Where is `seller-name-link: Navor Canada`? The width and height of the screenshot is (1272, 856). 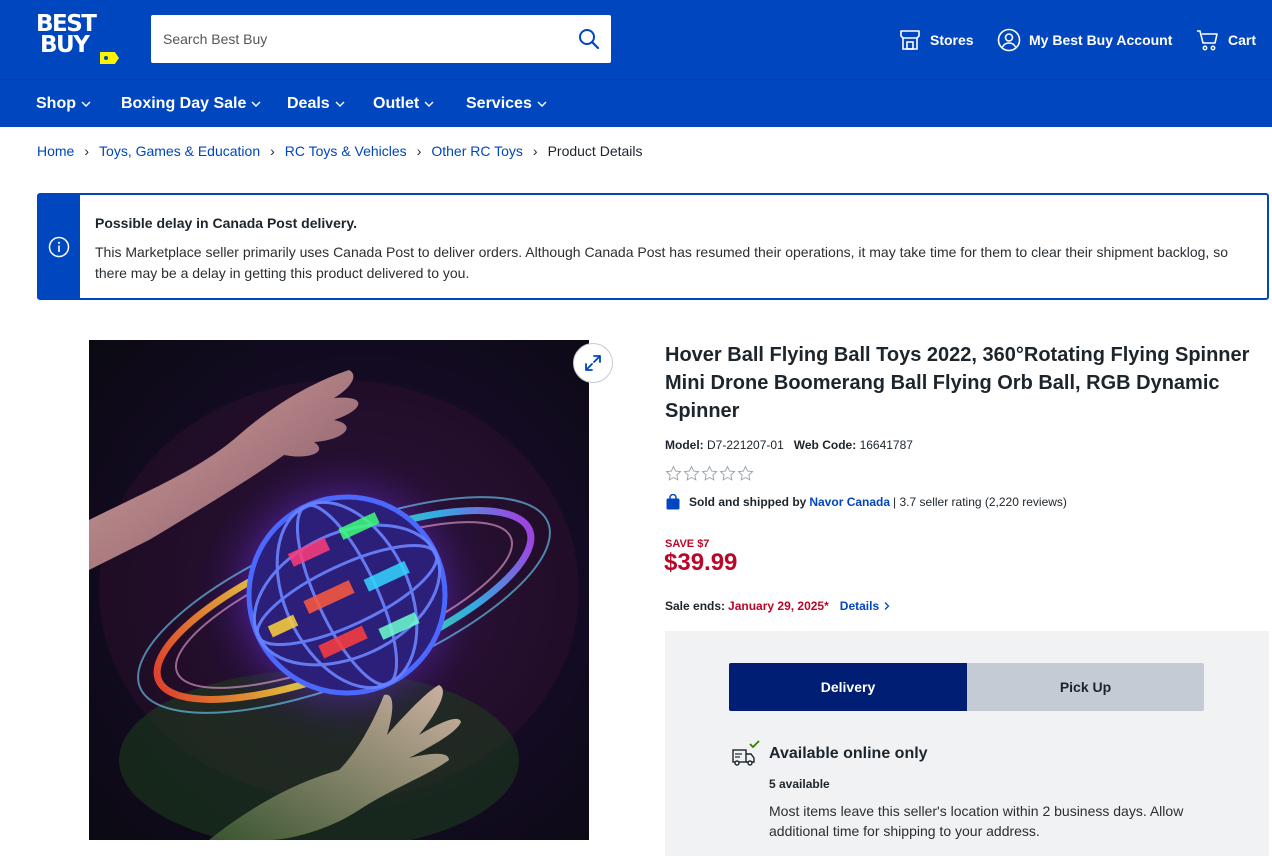 seller-name-link: Navor Canada is located at coordinates (849, 502).